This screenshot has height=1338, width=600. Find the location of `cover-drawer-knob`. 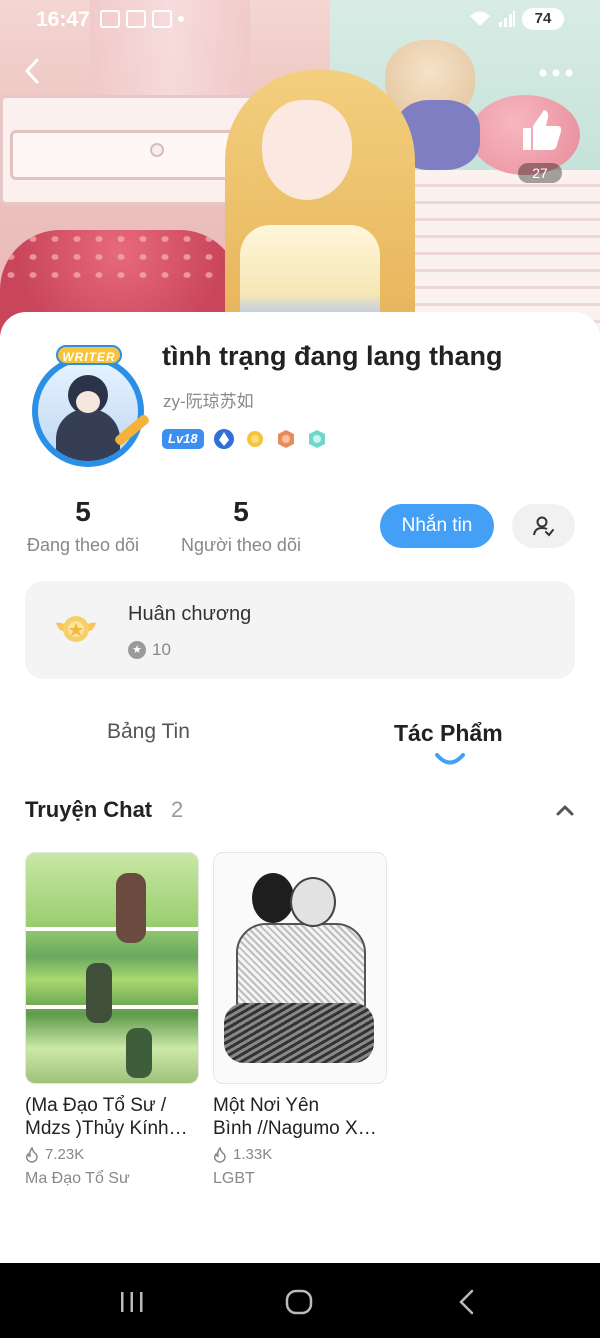

cover-drawer-knob is located at coordinates (157, 150).